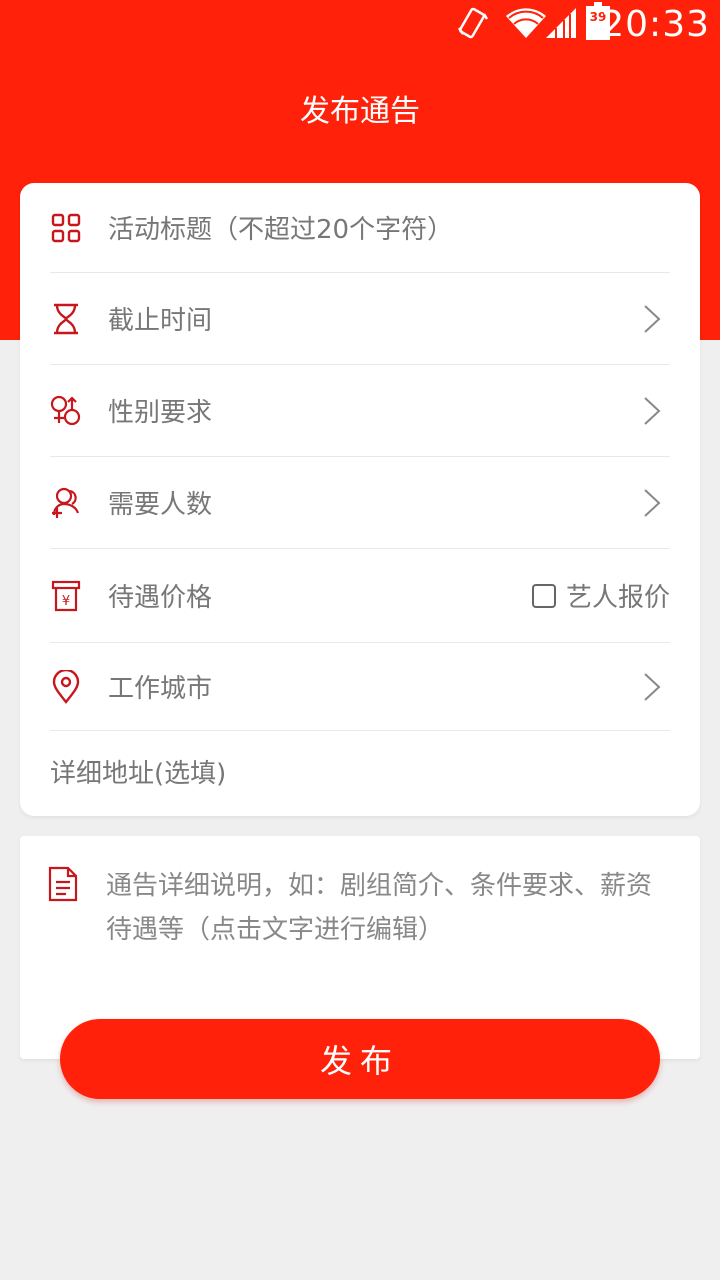  What do you see at coordinates (66, 503) in the screenshot?
I see `add-people-icon` at bounding box center [66, 503].